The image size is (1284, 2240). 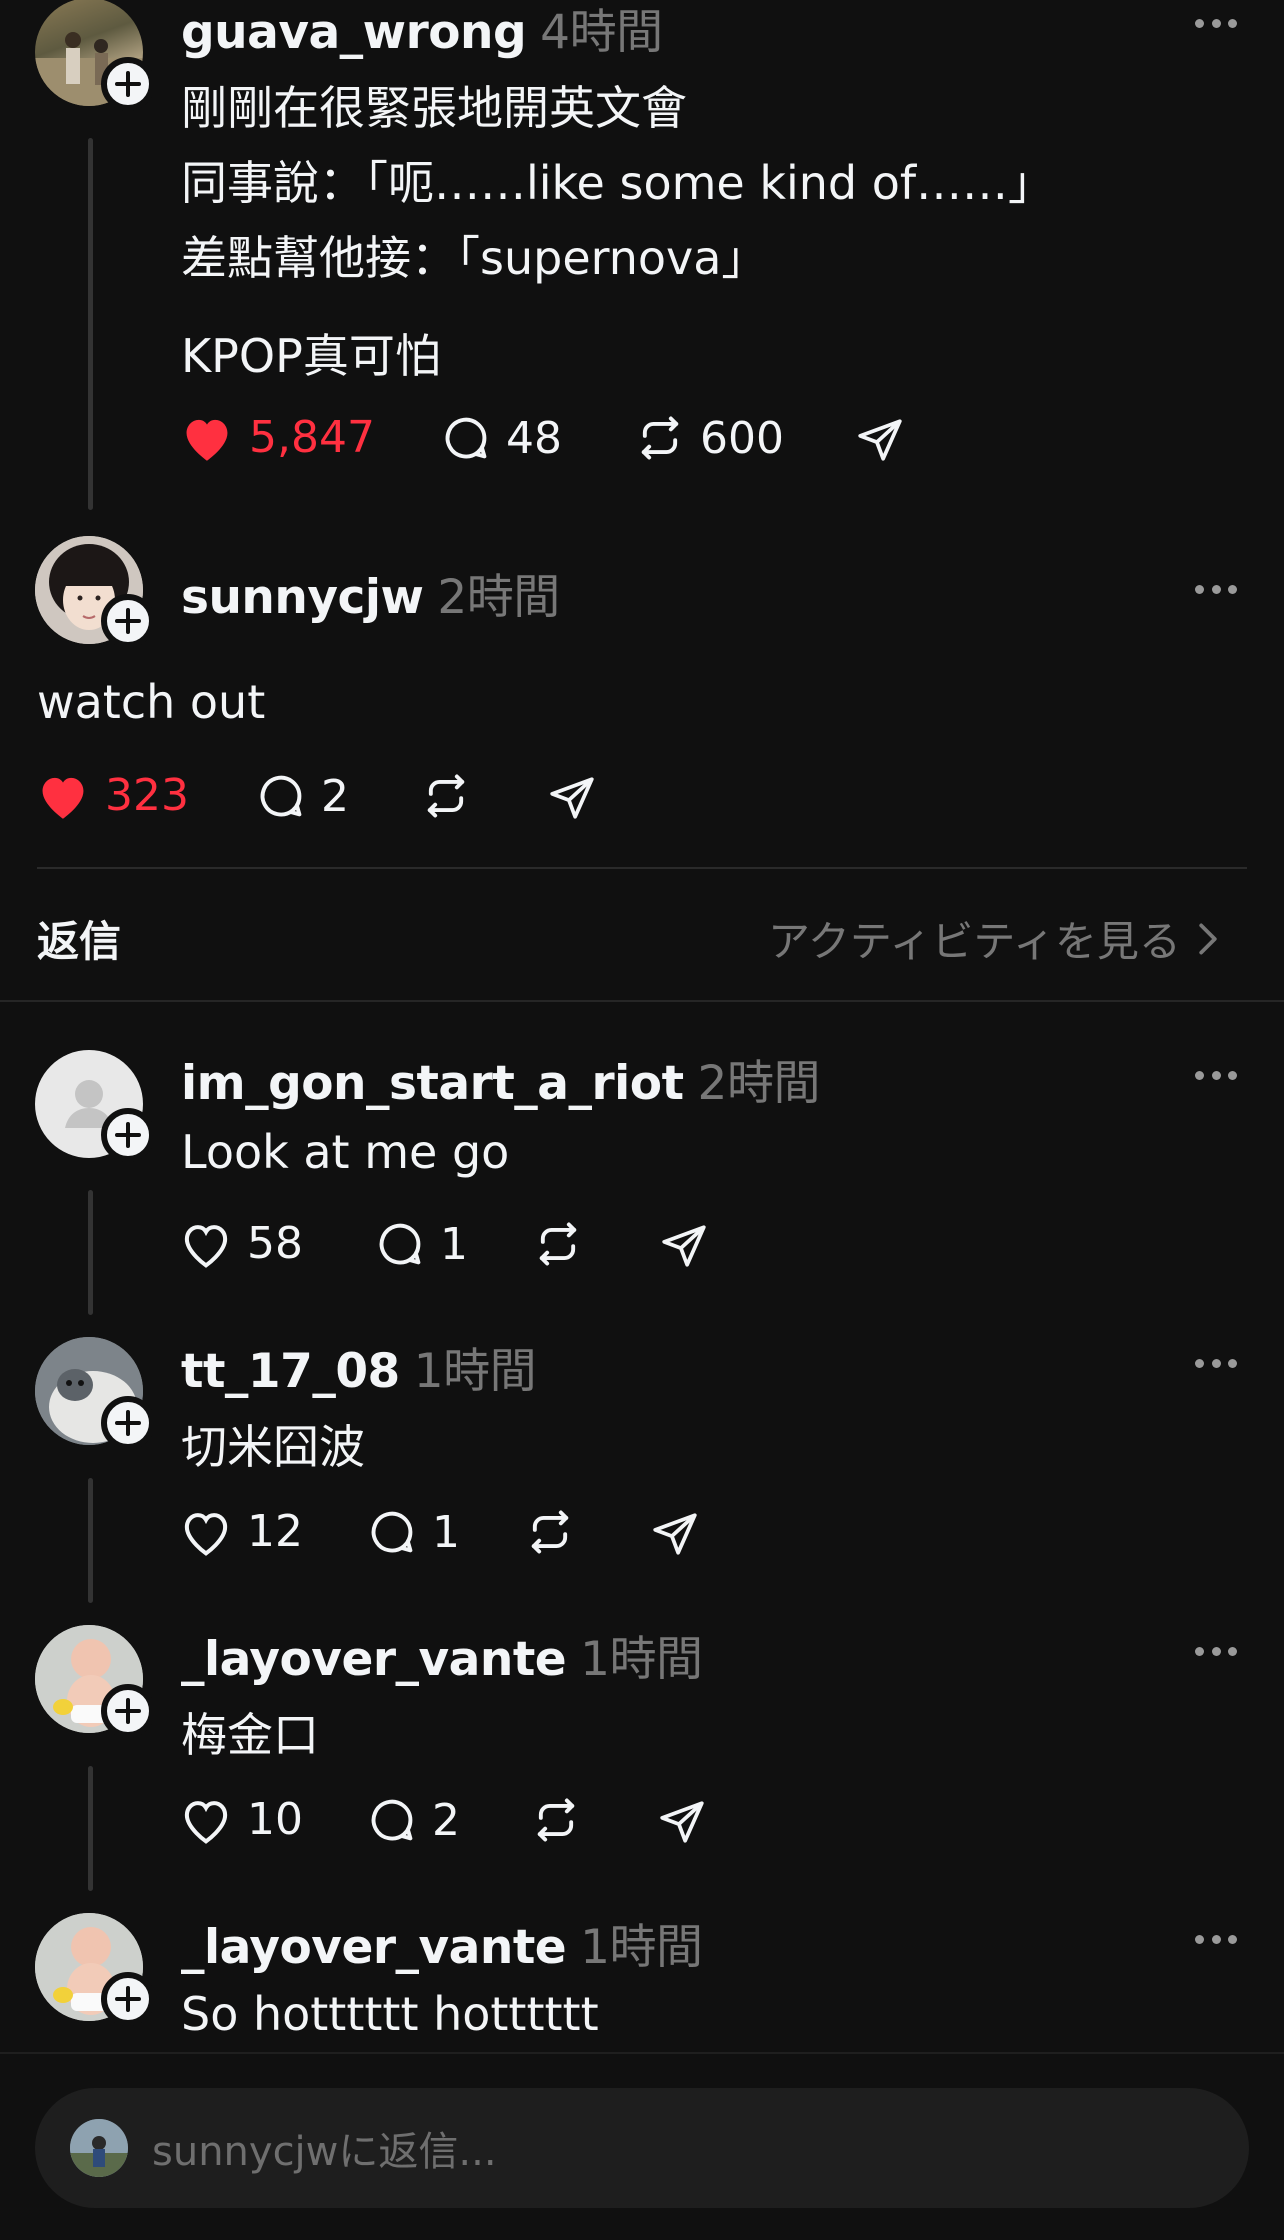 What do you see at coordinates (422, 31) in the screenshot?
I see `post-username: guava_wrong 4時間` at bounding box center [422, 31].